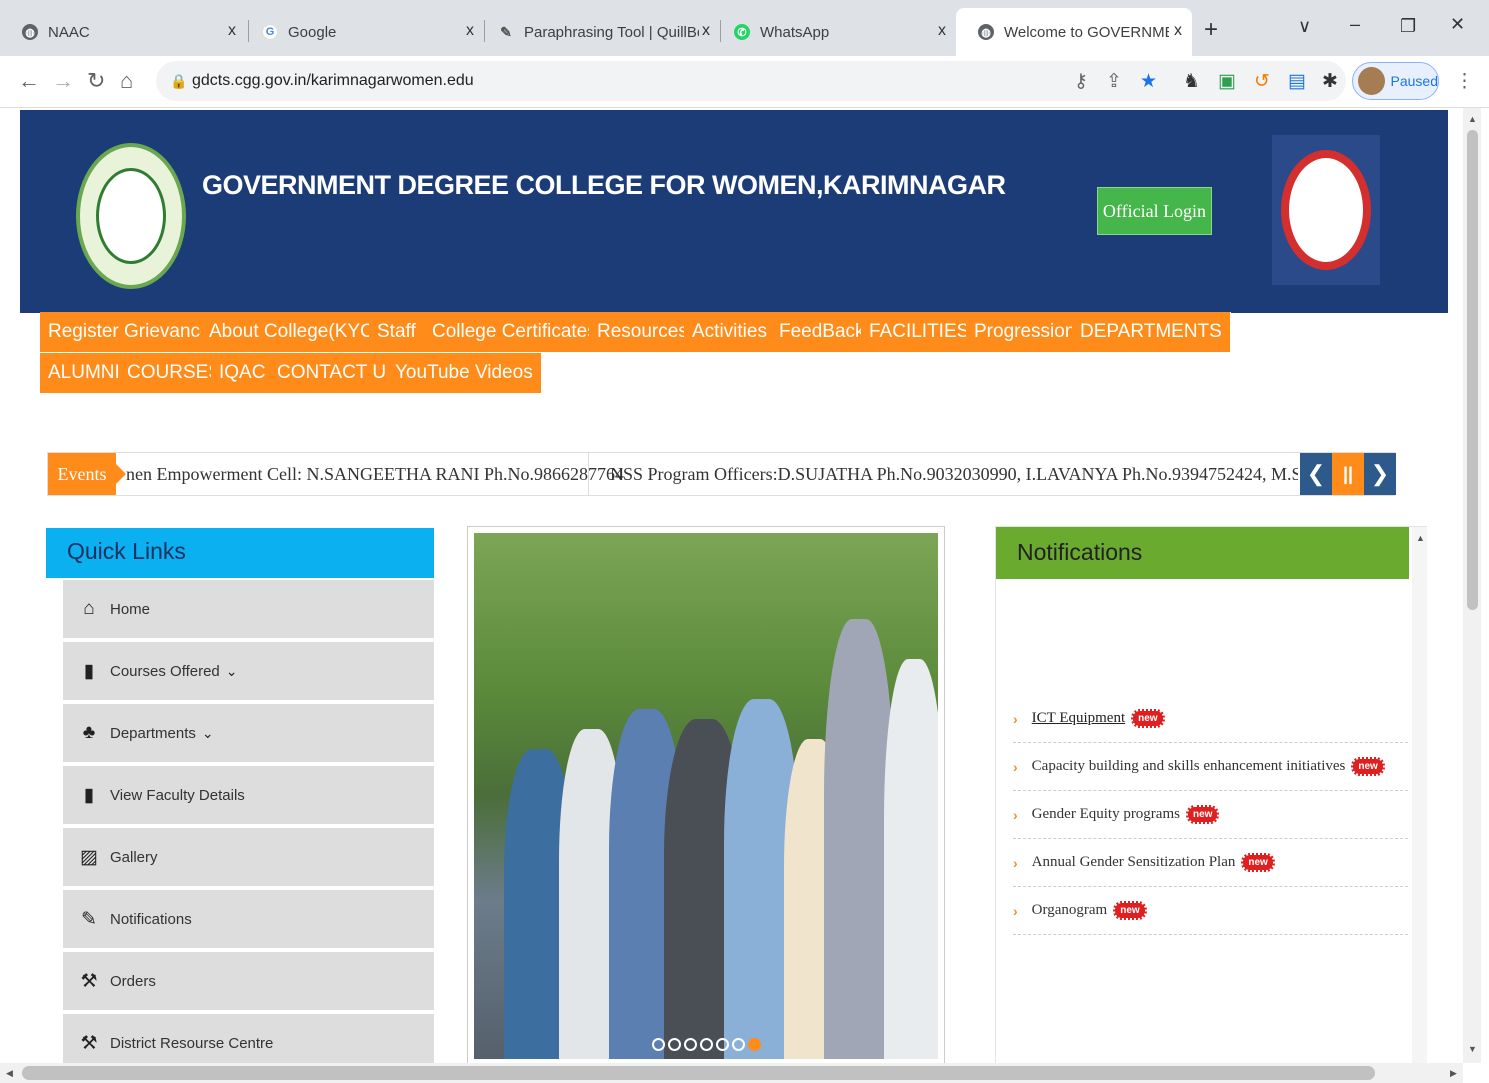  Describe the element at coordinates (730, 332) in the screenshot. I see `menu-activities: Activities` at that location.